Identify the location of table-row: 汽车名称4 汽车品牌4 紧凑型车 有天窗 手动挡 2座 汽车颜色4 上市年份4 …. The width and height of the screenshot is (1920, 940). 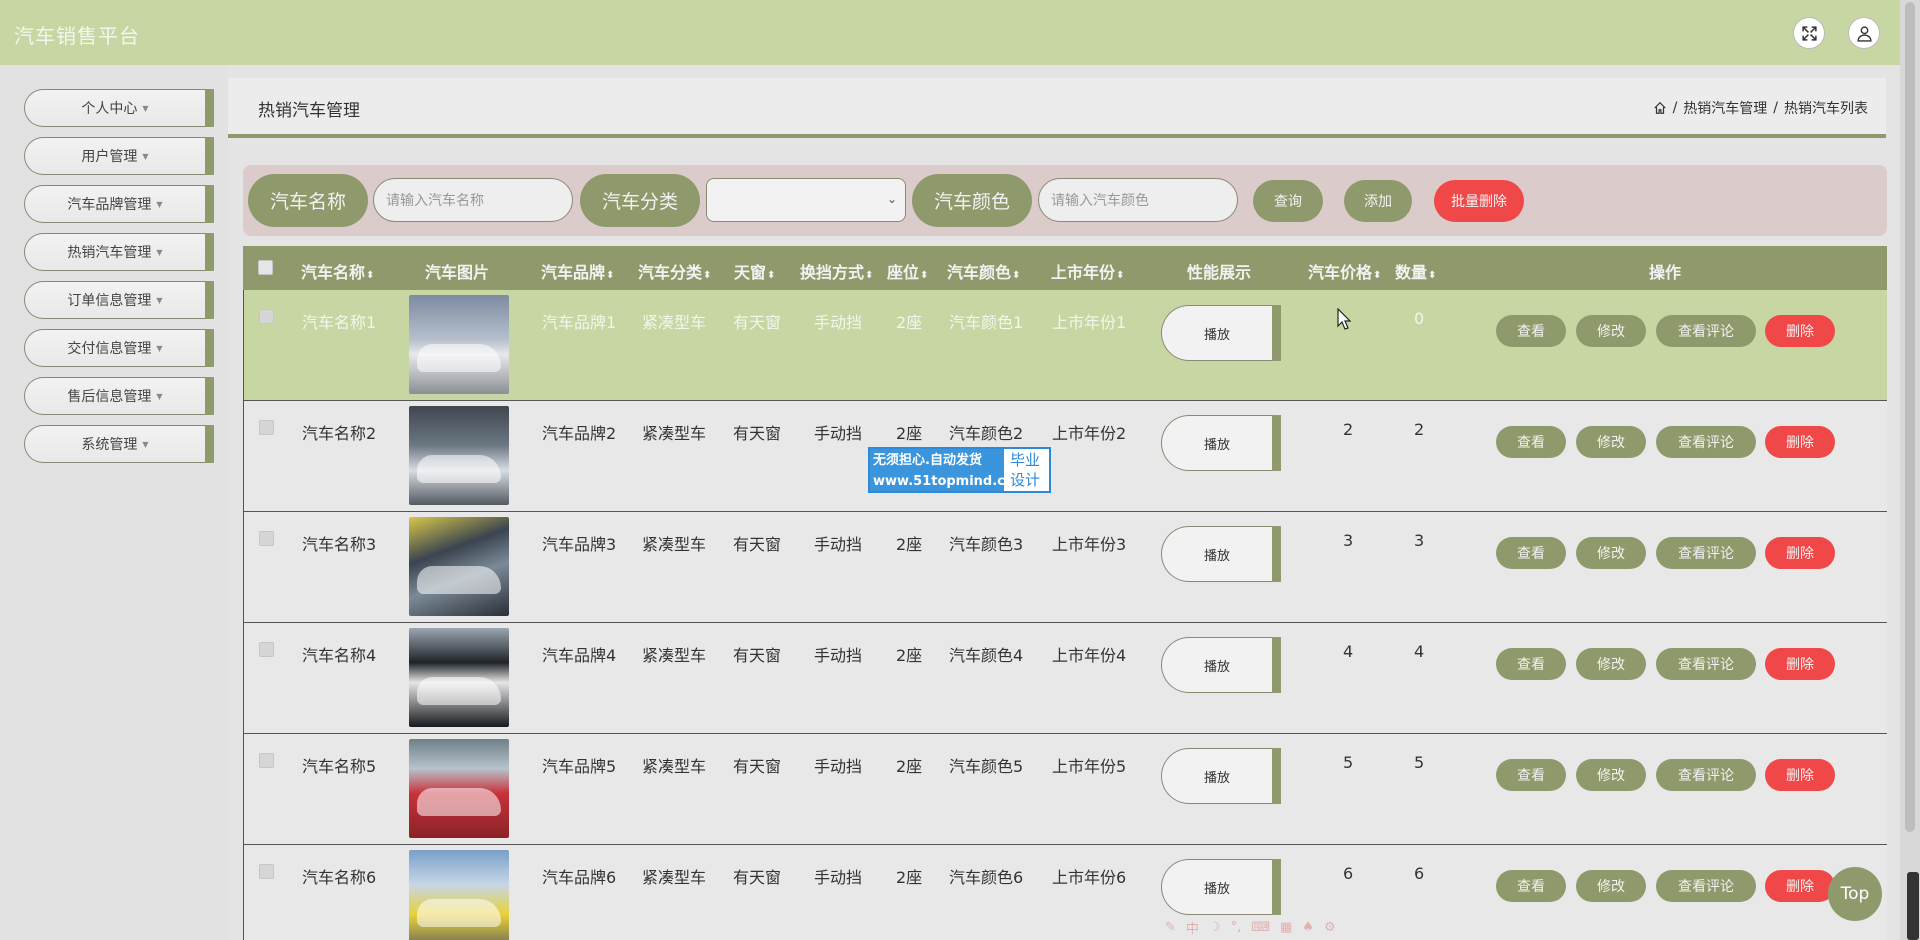
(1065, 678).